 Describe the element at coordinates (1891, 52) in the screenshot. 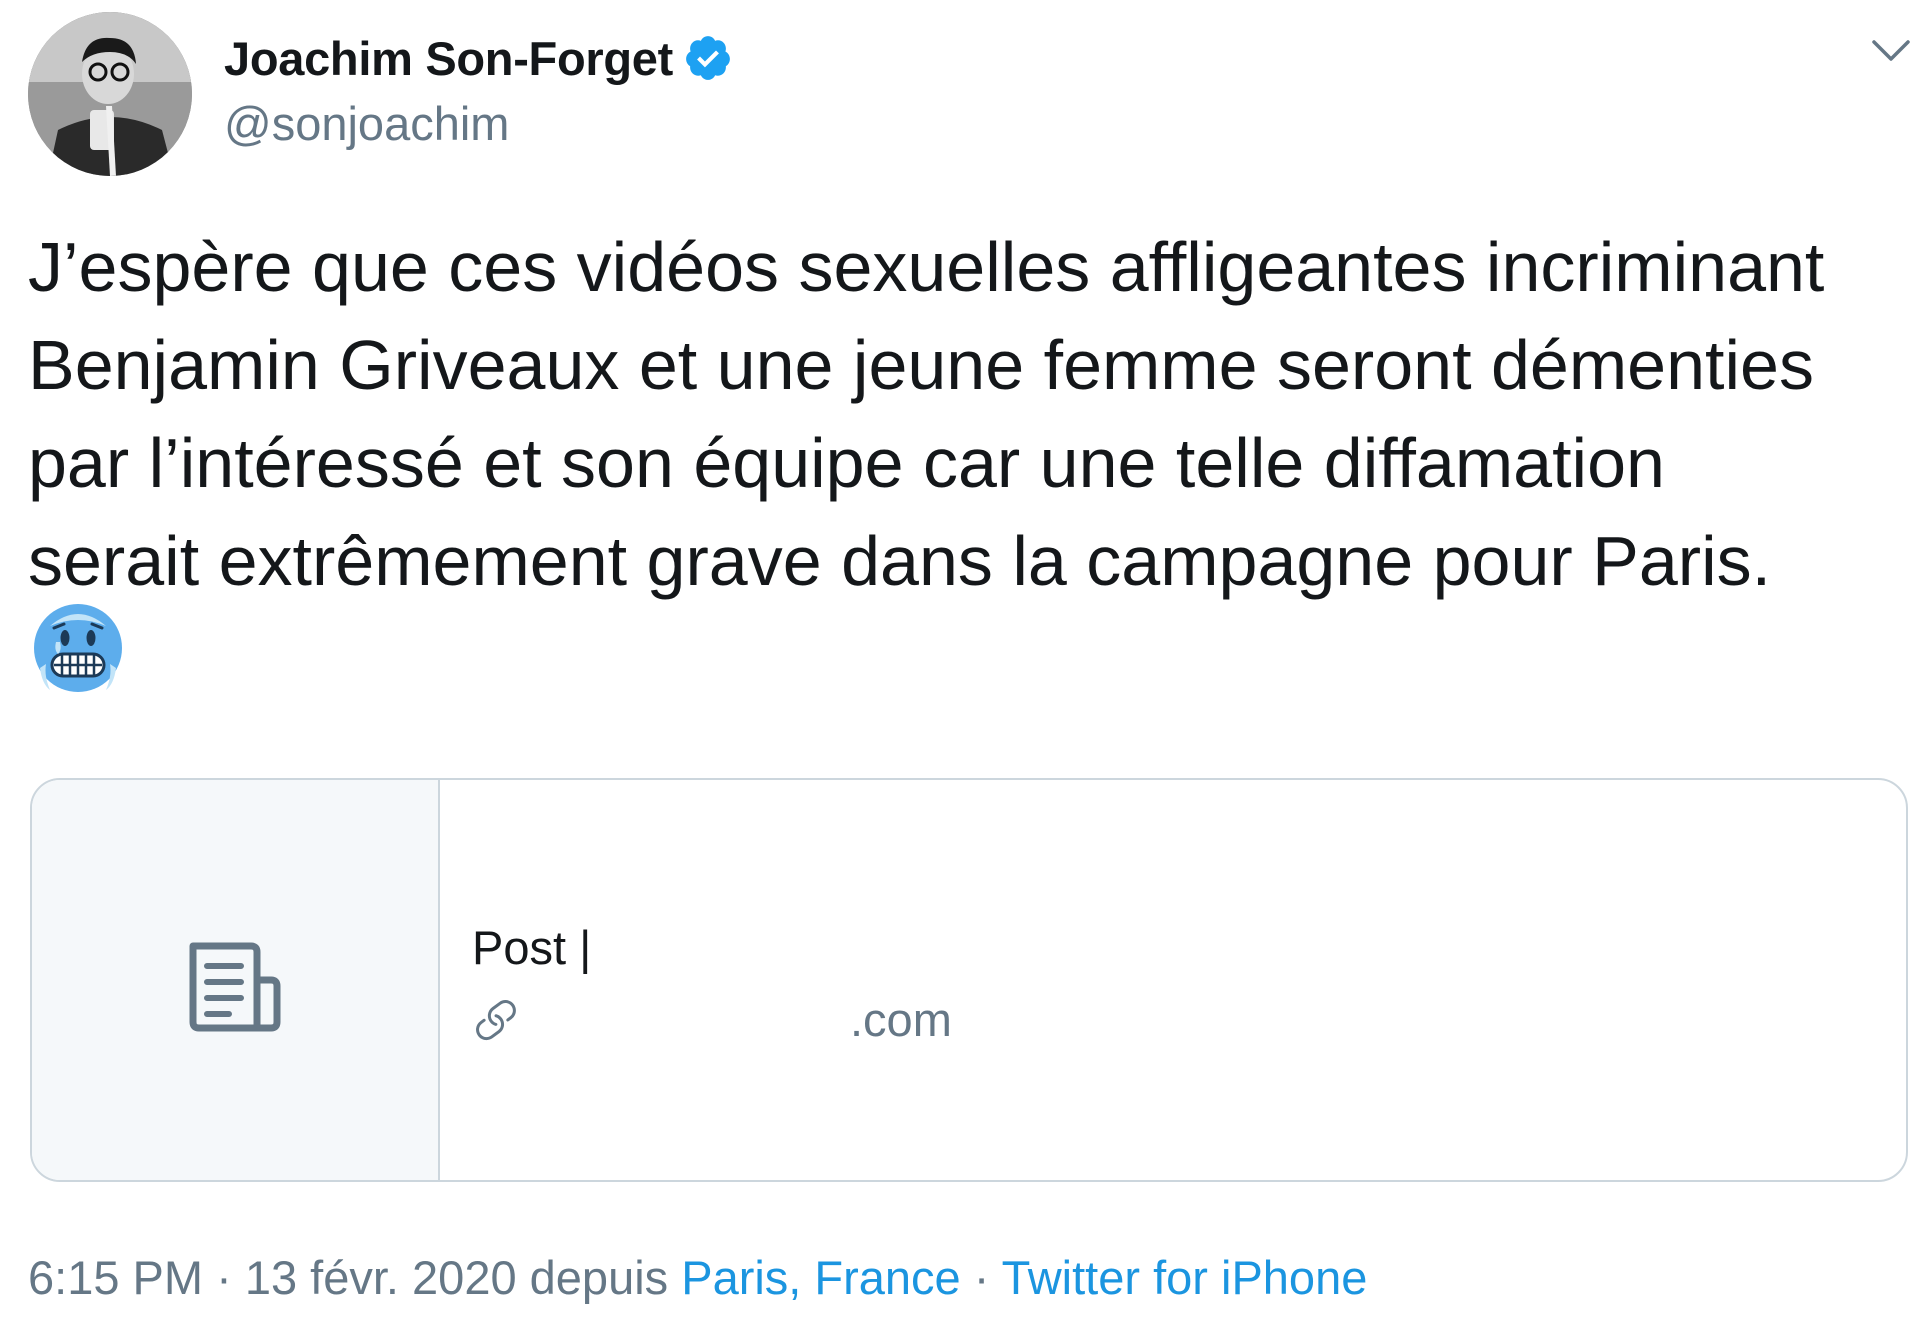

I see `chevron-down-icon` at that location.